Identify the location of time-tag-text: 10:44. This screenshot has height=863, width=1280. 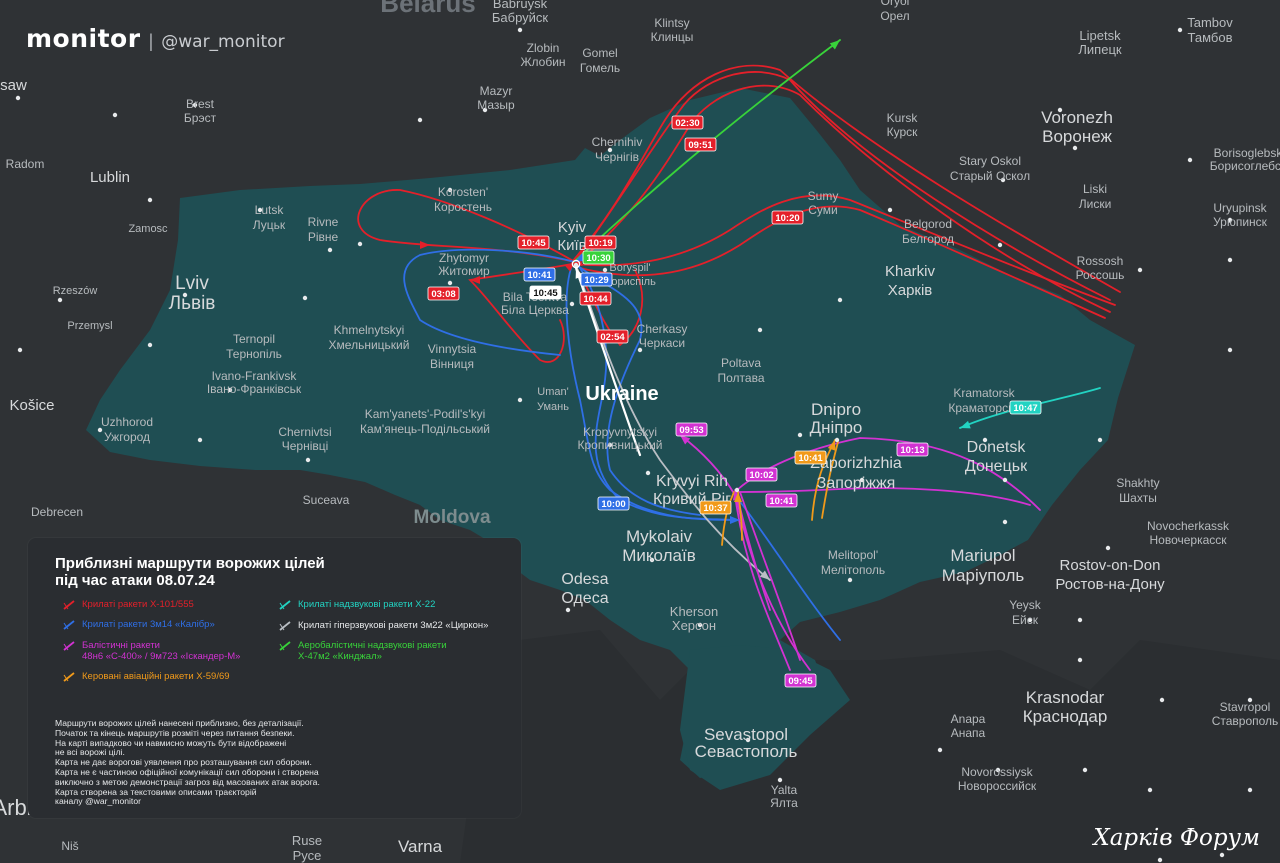
(595, 299).